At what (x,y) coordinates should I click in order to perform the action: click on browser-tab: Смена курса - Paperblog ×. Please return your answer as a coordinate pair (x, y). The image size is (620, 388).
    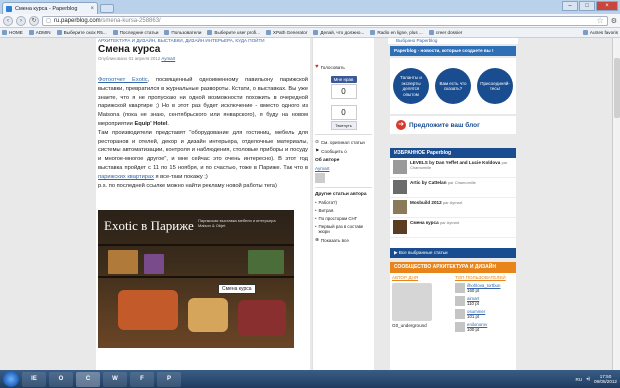
    Looking at the image, I should click on (50, 8).